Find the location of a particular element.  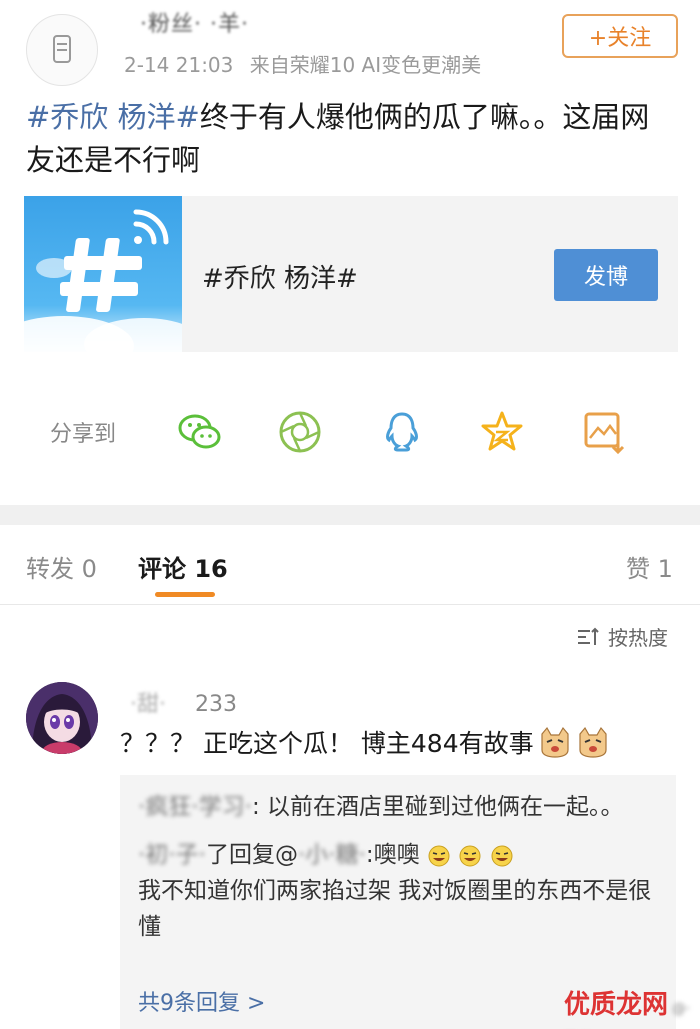

avatar-glyph-icon is located at coordinates (62, 49).